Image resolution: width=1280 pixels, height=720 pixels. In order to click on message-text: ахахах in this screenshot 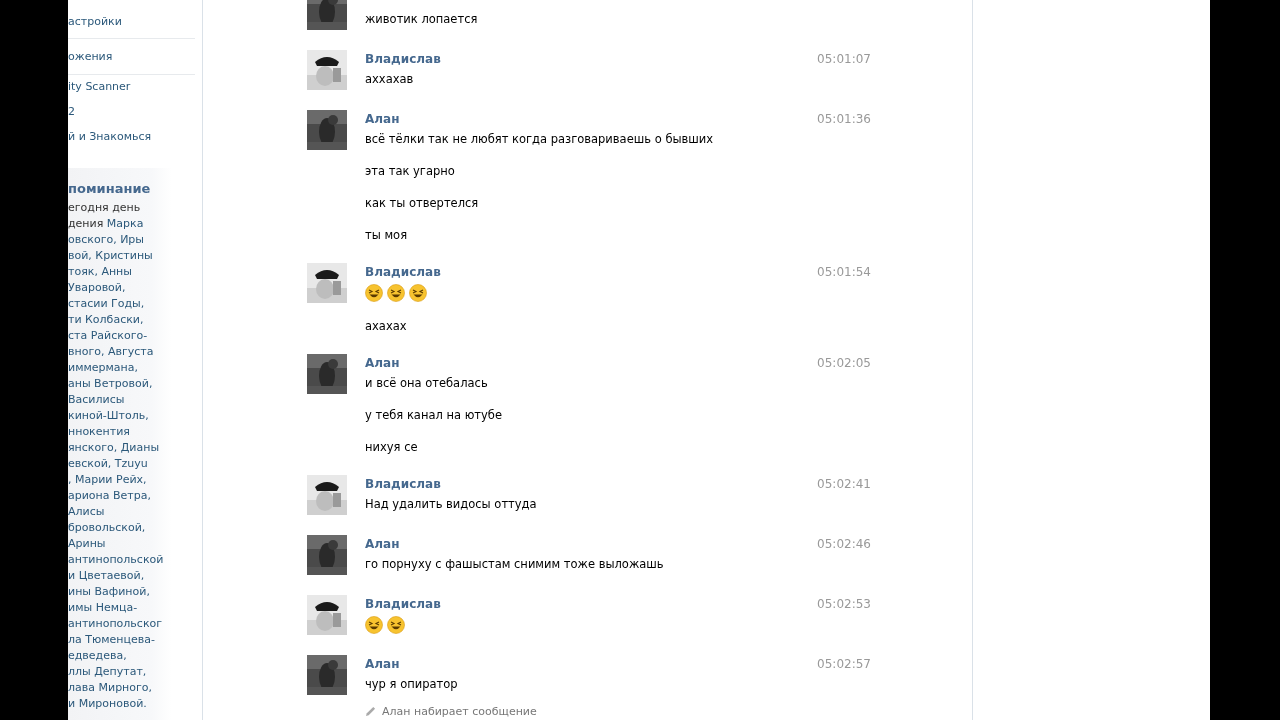, I will do `click(386, 326)`.